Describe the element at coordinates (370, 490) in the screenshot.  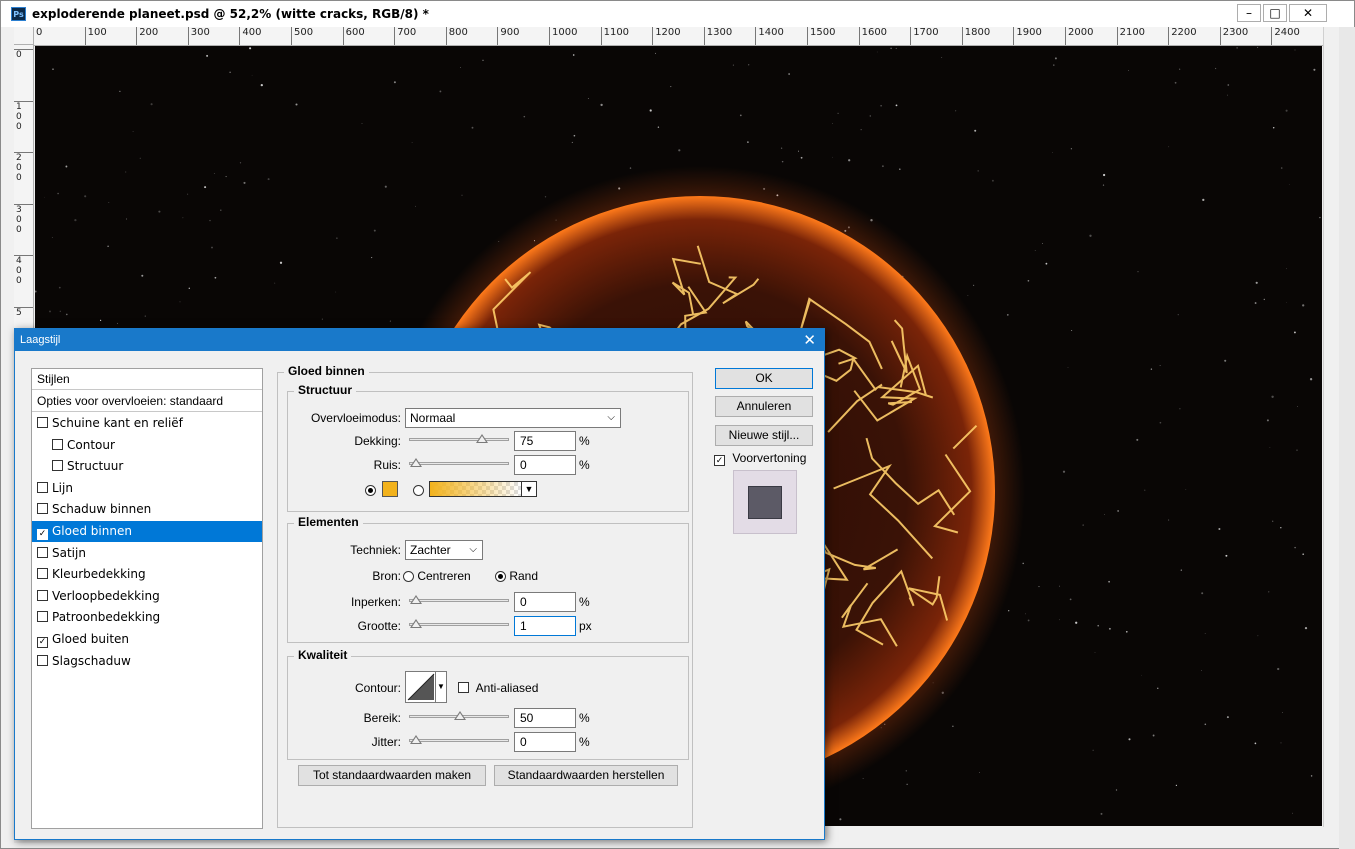
I see `solid-color-radio` at that location.